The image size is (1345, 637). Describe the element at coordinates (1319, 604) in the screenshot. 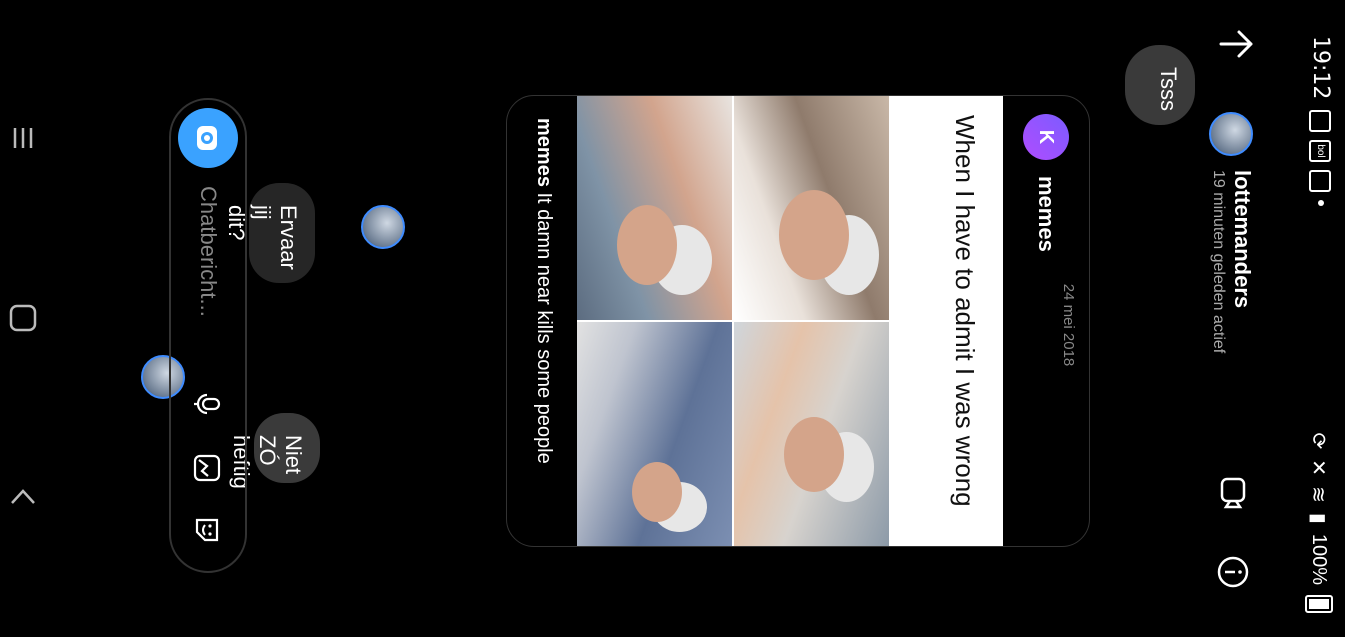

I see `battery-icon` at that location.